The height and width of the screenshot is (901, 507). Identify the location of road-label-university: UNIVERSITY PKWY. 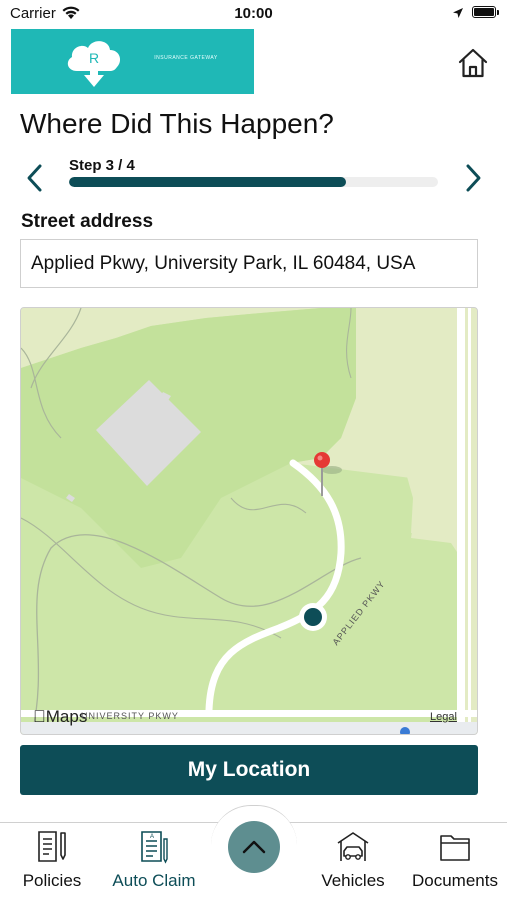
(130, 716).